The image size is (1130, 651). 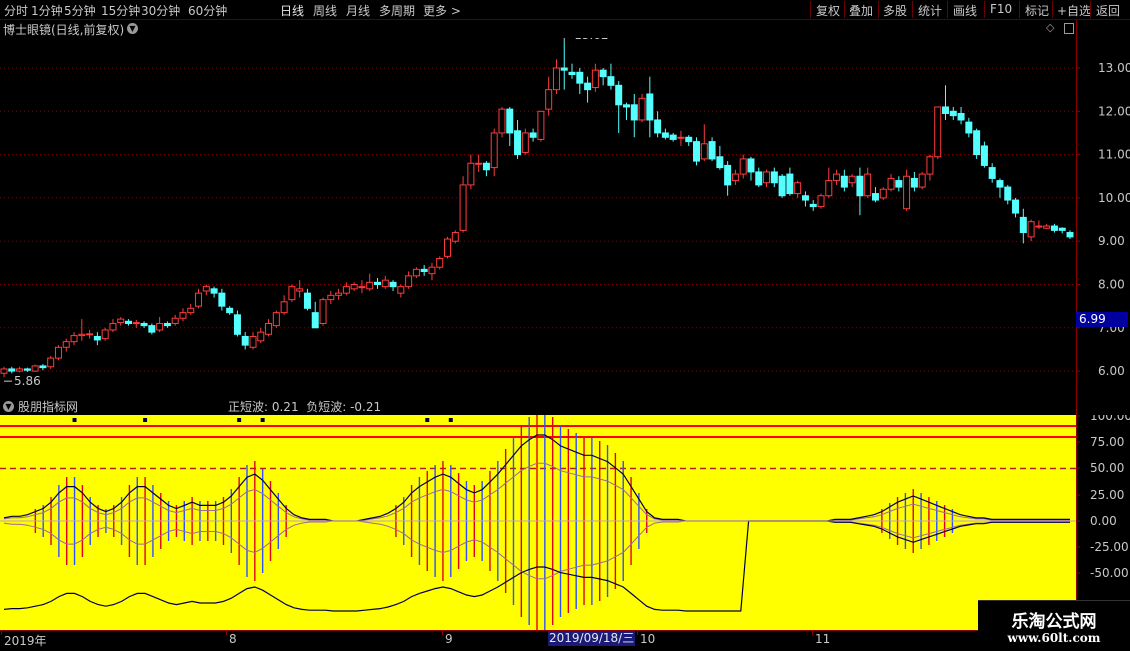 What do you see at coordinates (1114, 68) in the screenshot?
I see `price-tick-label: 13.00` at bounding box center [1114, 68].